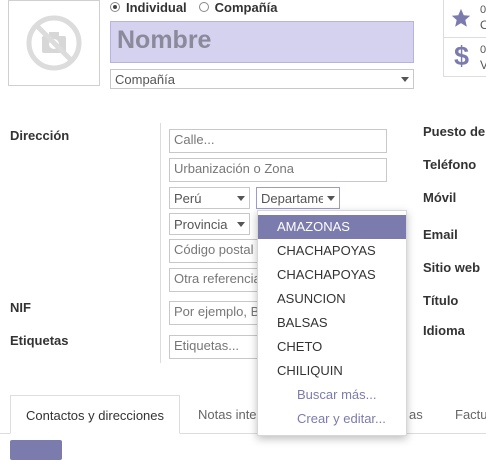  I want to click on tab-sales-purchases: as, so click(416, 414).